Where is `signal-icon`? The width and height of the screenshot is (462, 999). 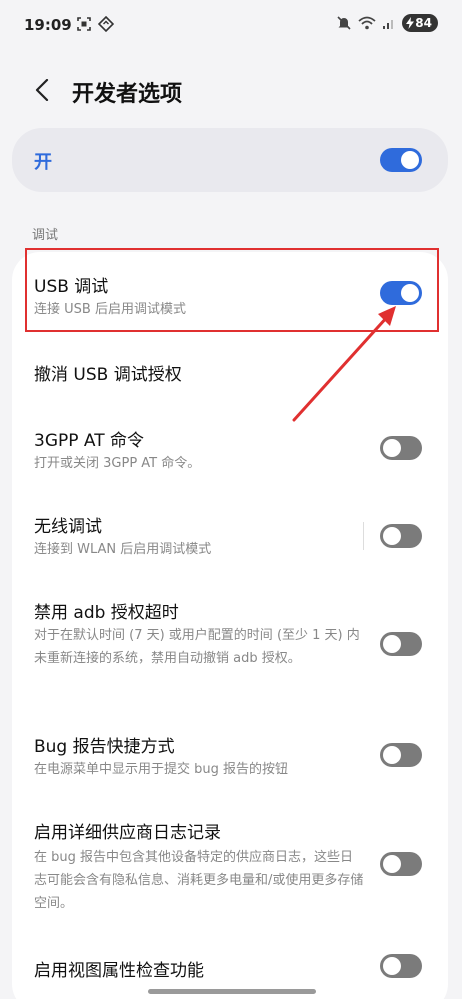
signal-icon is located at coordinates (388, 24).